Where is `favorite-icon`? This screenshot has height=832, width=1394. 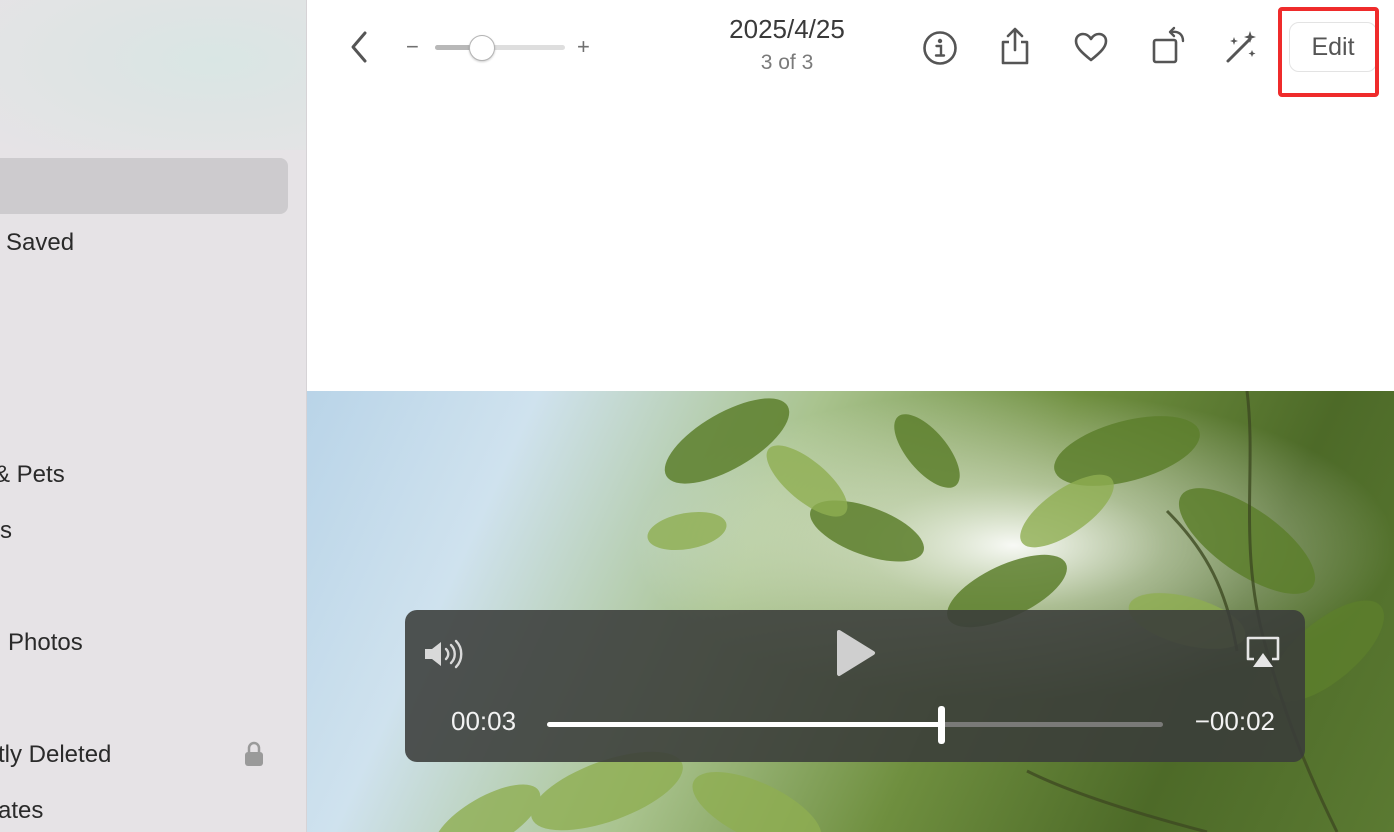
favorite-icon is located at coordinates (1091, 47).